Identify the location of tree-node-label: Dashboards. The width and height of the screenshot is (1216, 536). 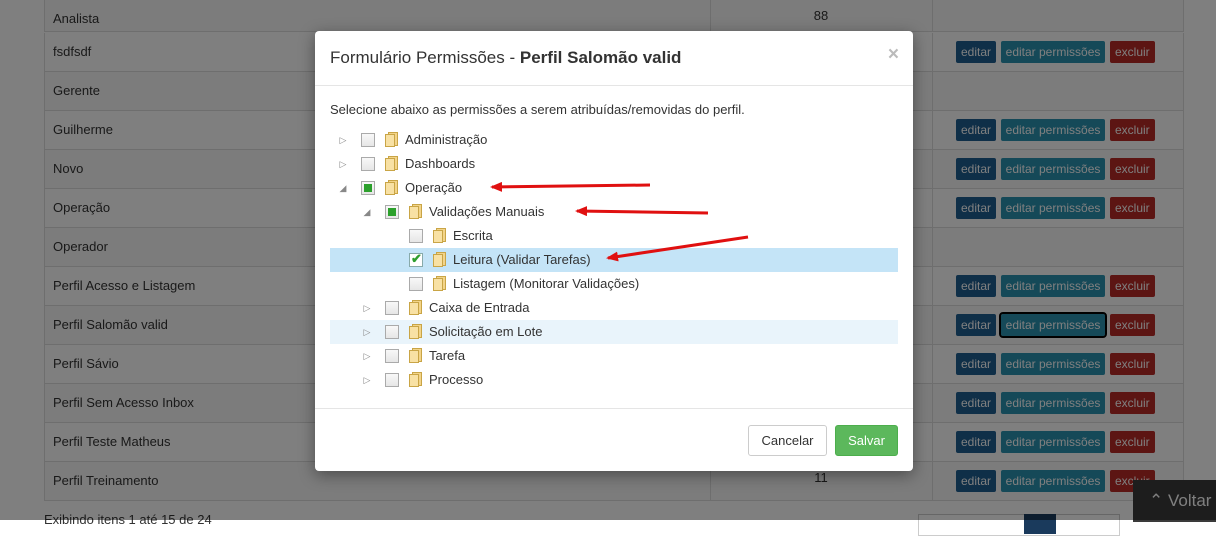
(440, 163).